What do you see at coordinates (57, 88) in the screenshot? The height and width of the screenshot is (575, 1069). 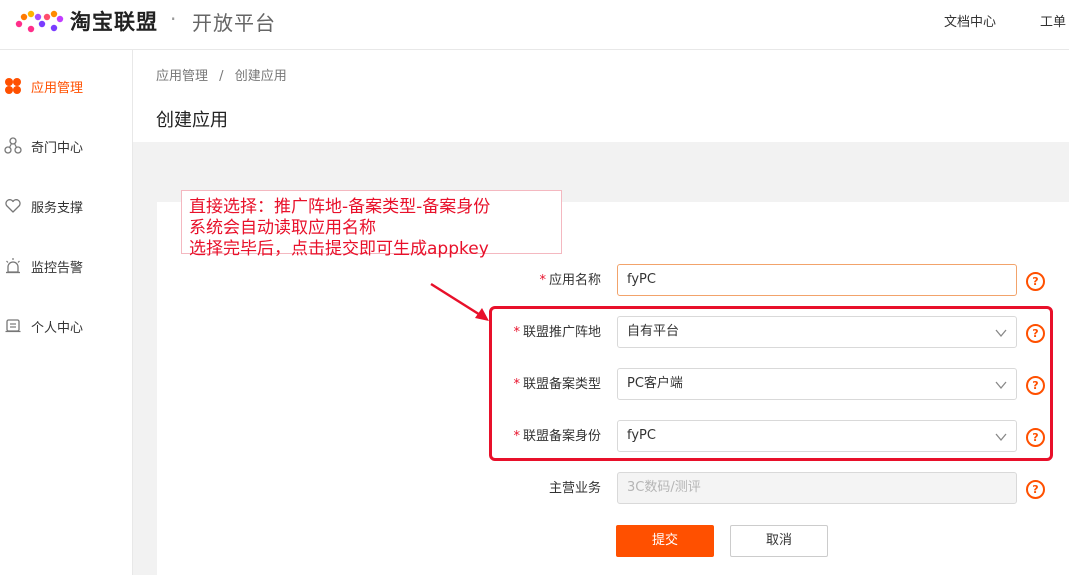 I see `sidebar-item-label: 应用管理` at bounding box center [57, 88].